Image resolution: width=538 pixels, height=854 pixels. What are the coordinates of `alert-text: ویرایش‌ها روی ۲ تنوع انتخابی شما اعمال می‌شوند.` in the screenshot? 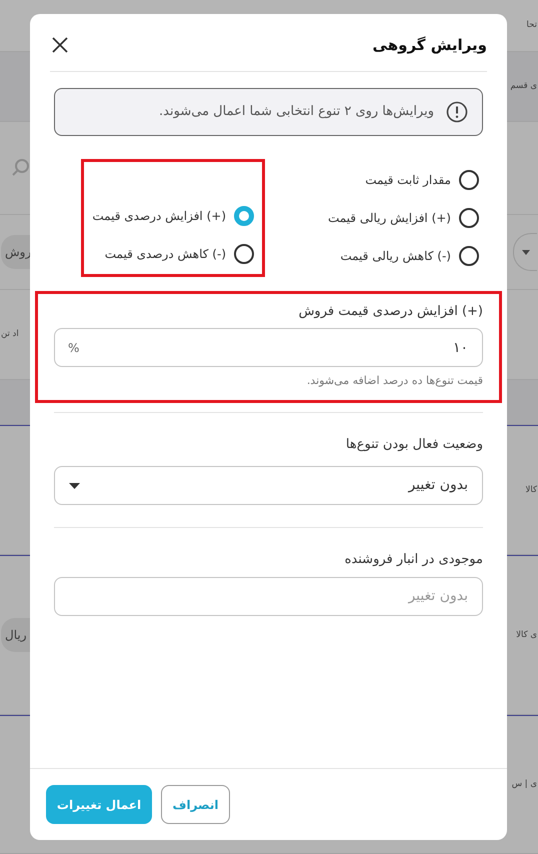 It's located at (296, 111).